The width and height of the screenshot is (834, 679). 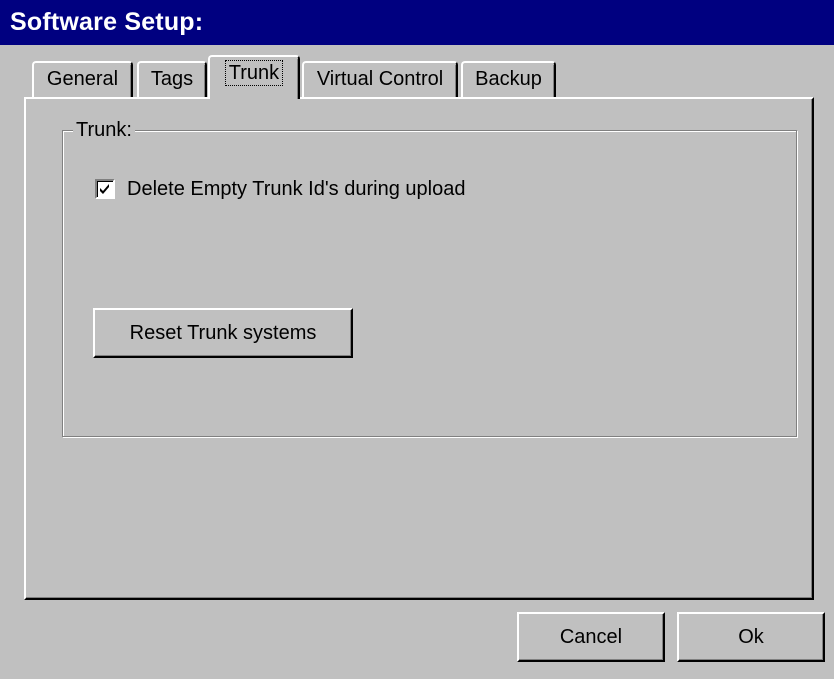 I want to click on tab-tags: Tags, so click(x=172, y=79).